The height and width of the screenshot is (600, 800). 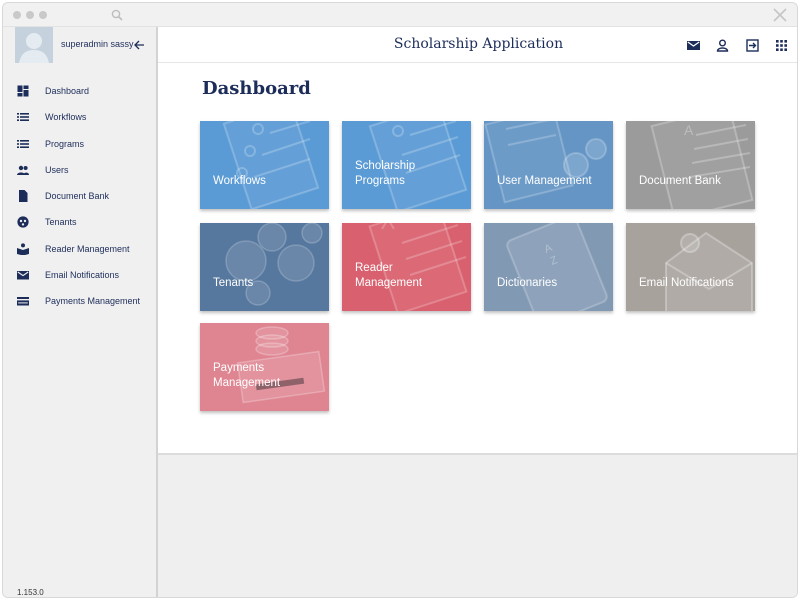 I want to click on dashboard-icon, so click(x=23, y=91).